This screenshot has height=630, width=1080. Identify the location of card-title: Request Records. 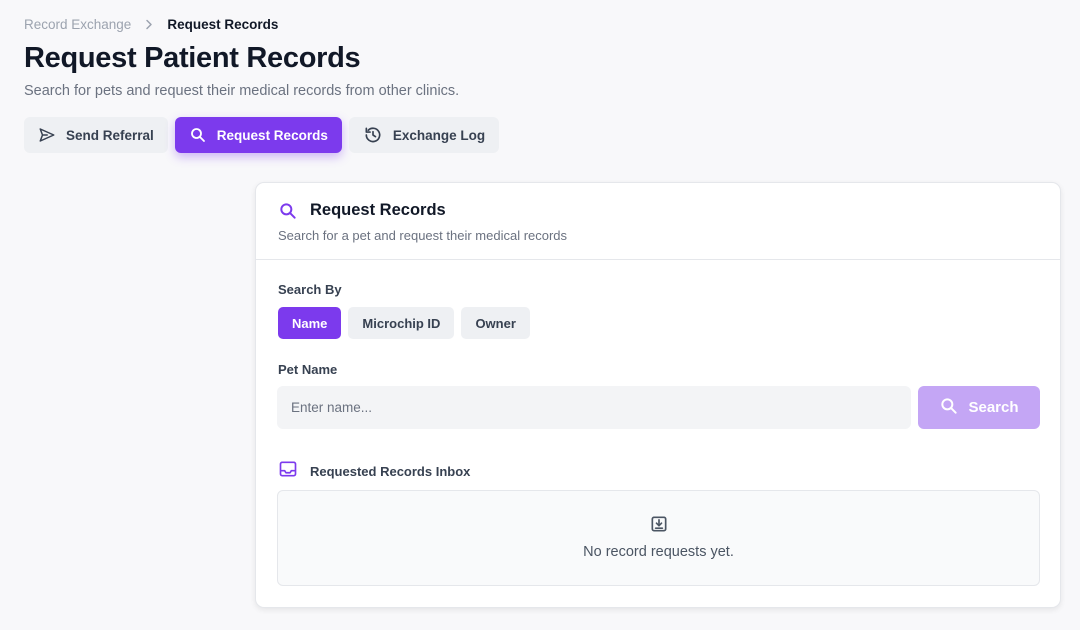
(378, 210).